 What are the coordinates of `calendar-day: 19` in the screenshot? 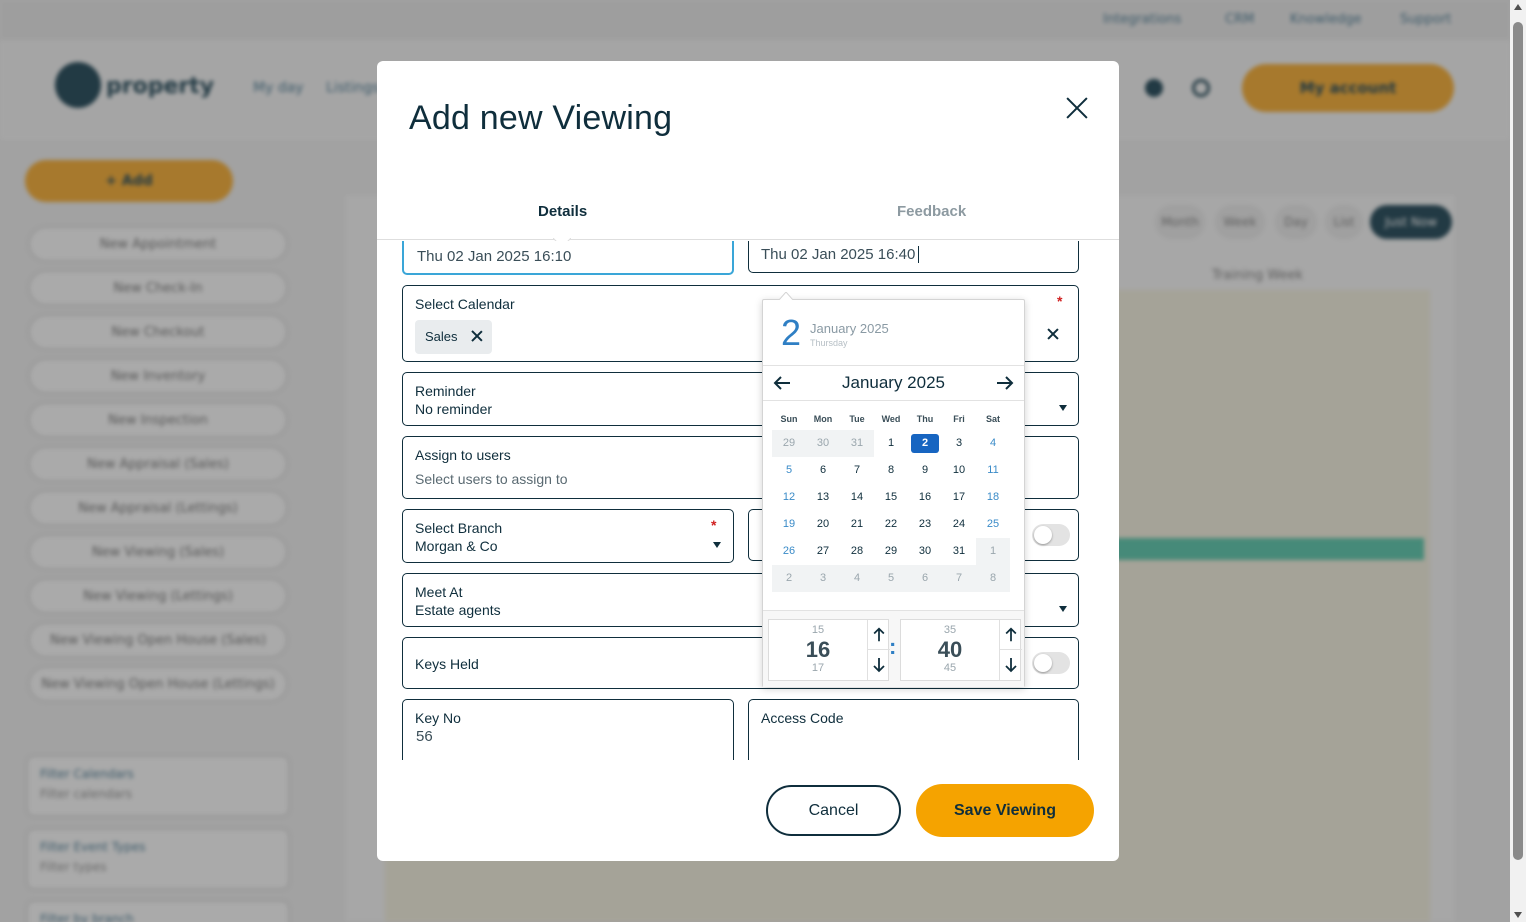 It's located at (789, 524).